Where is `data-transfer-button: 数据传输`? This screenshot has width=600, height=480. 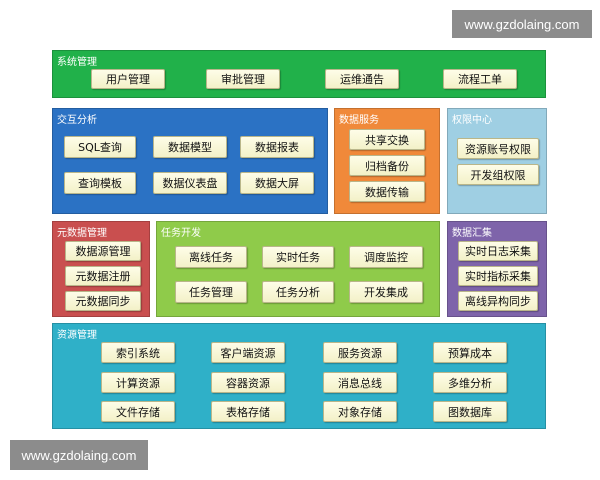 data-transfer-button: 数据传输 is located at coordinates (387, 191).